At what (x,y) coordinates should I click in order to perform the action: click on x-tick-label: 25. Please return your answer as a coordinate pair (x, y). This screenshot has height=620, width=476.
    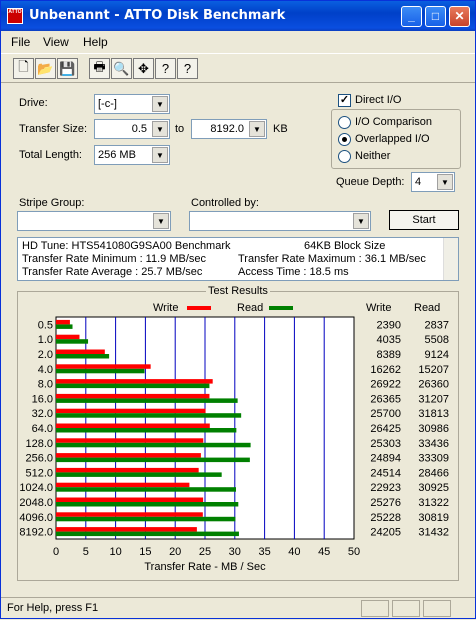
    Looking at the image, I should click on (205, 552).